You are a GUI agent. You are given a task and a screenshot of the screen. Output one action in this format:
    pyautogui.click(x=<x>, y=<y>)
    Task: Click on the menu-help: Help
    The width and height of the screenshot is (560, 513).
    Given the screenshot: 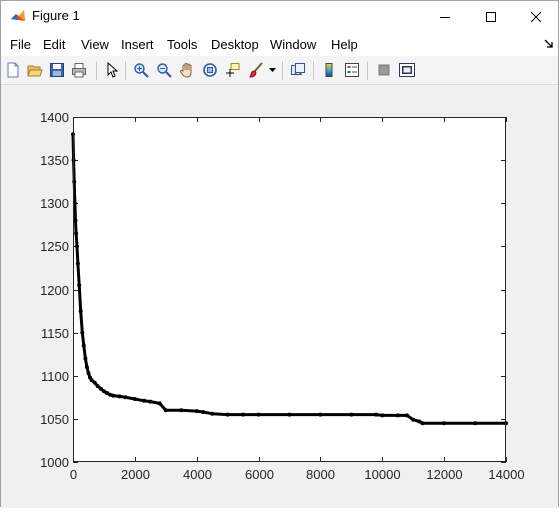 What is the action you would take?
    pyautogui.click(x=344, y=44)
    